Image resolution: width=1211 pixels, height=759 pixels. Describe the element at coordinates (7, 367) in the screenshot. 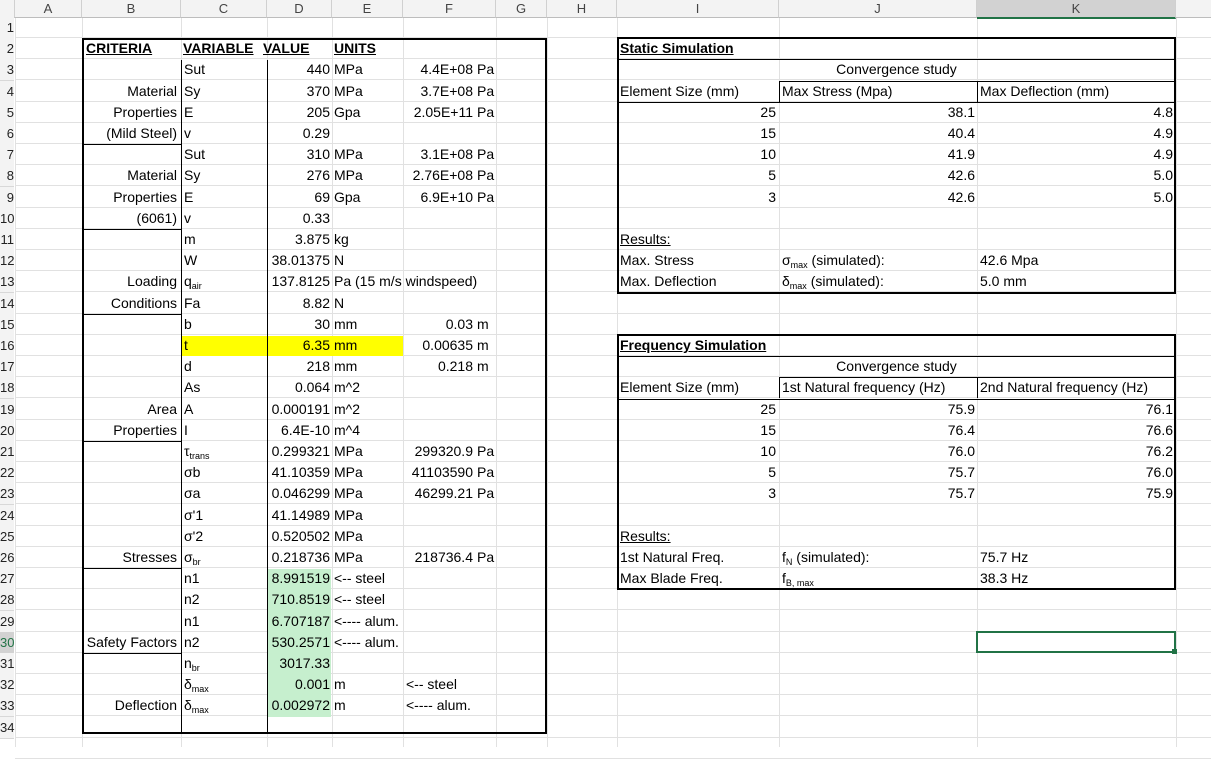

I see `row-header: 17` at that location.